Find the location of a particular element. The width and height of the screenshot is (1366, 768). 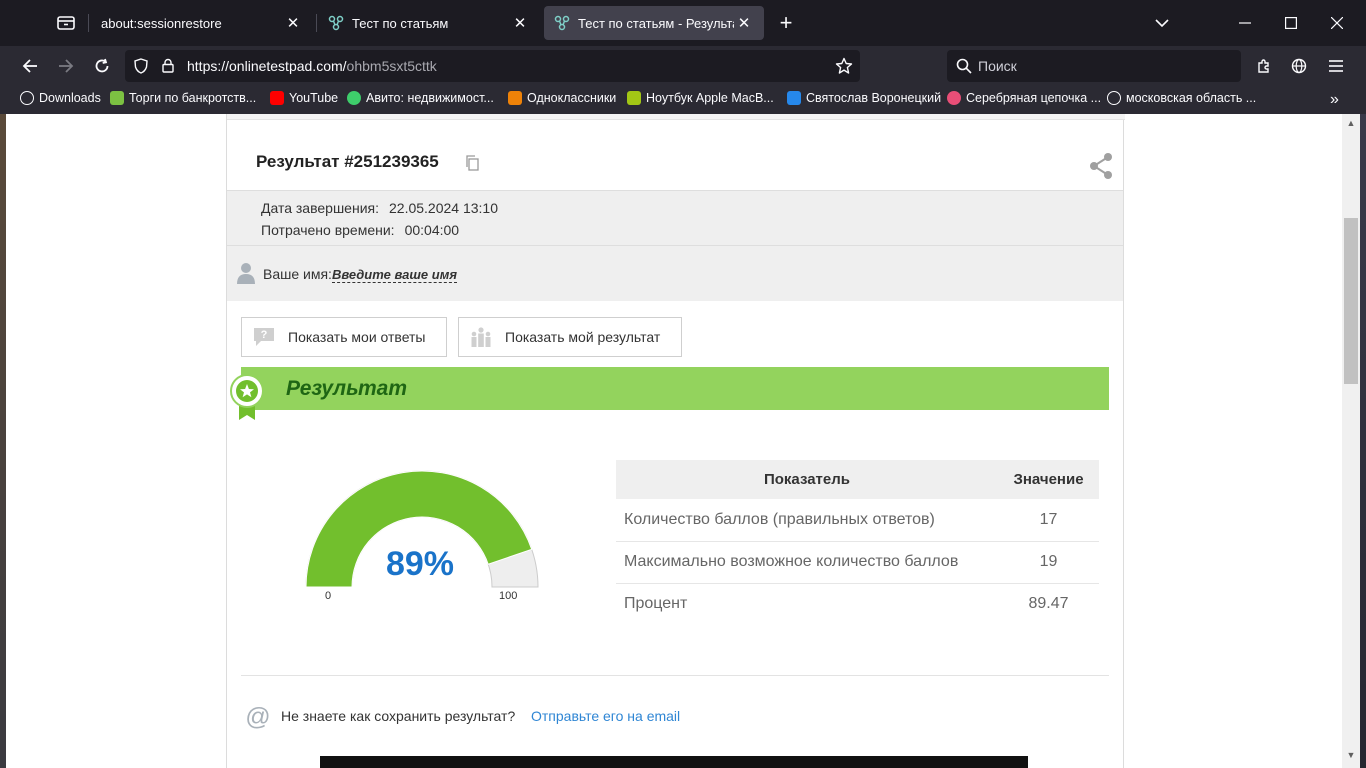

cell-indicator: Количество баллов (правильных ответов) is located at coordinates (807, 520).